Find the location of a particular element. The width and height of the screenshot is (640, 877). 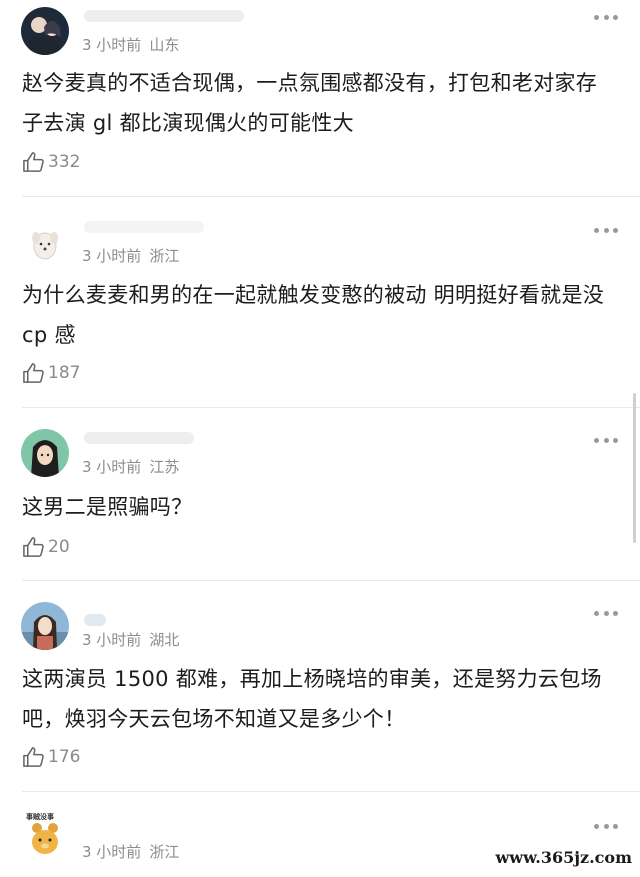

comment-location: 山东 is located at coordinates (164, 45).